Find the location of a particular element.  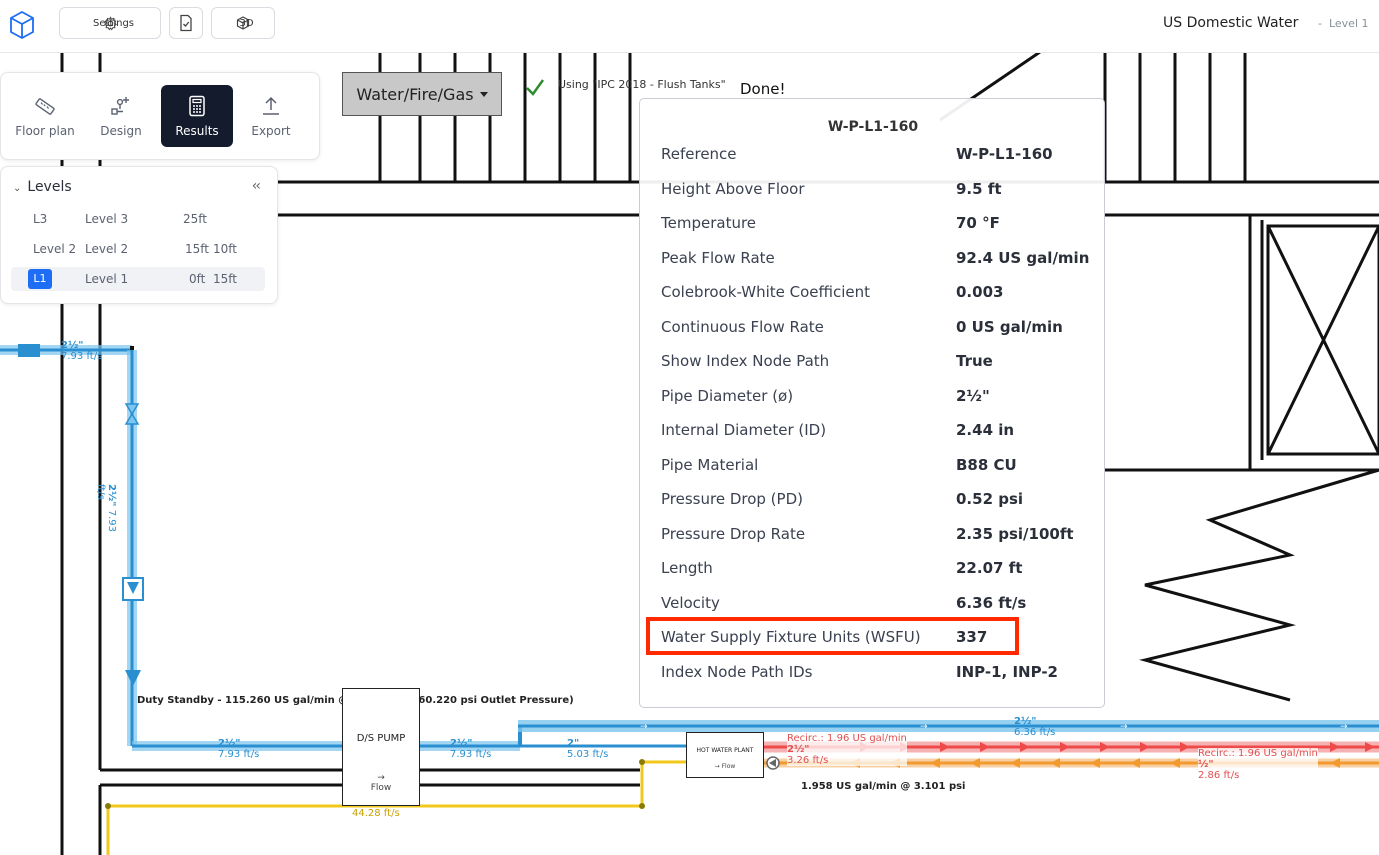

popup-title: W-P-L1-160 is located at coordinates (873, 127).